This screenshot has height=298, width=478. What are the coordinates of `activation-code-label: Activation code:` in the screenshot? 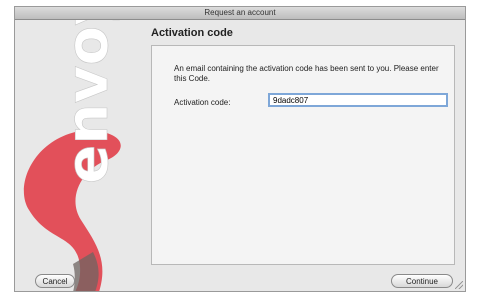 It's located at (202, 102).